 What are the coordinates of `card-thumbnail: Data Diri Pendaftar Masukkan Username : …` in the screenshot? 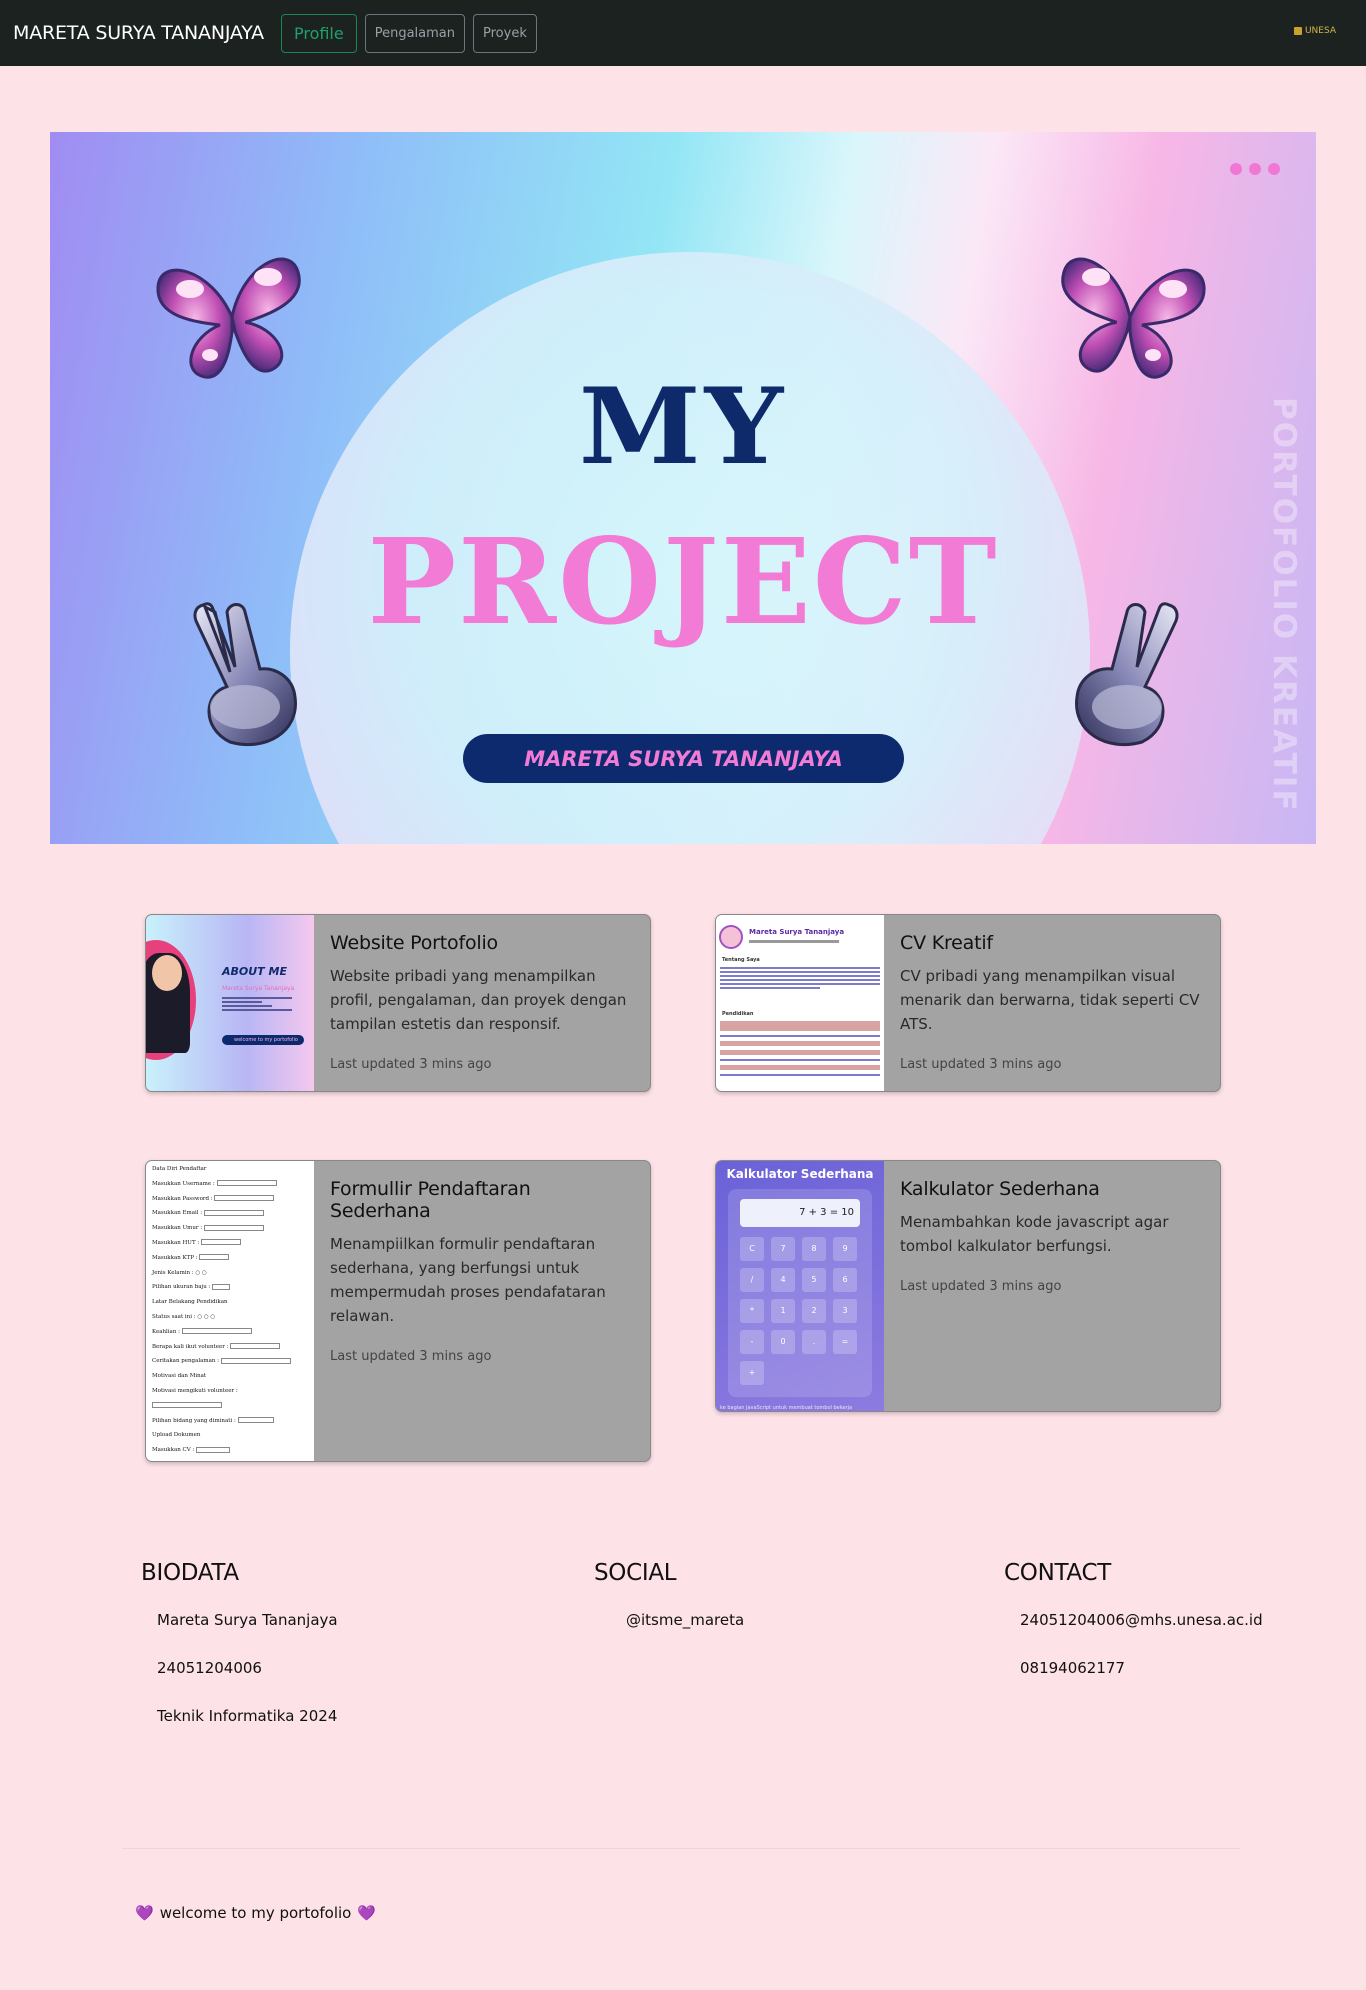 It's located at (230, 1311).